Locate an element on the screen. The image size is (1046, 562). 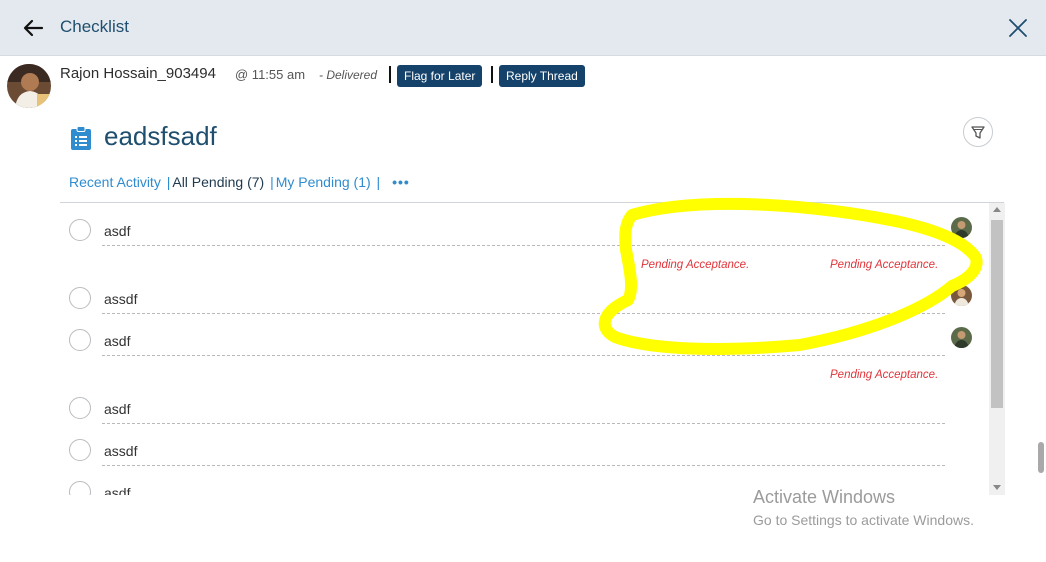
top-bar: Checklist is located at coordinates (523, 28).